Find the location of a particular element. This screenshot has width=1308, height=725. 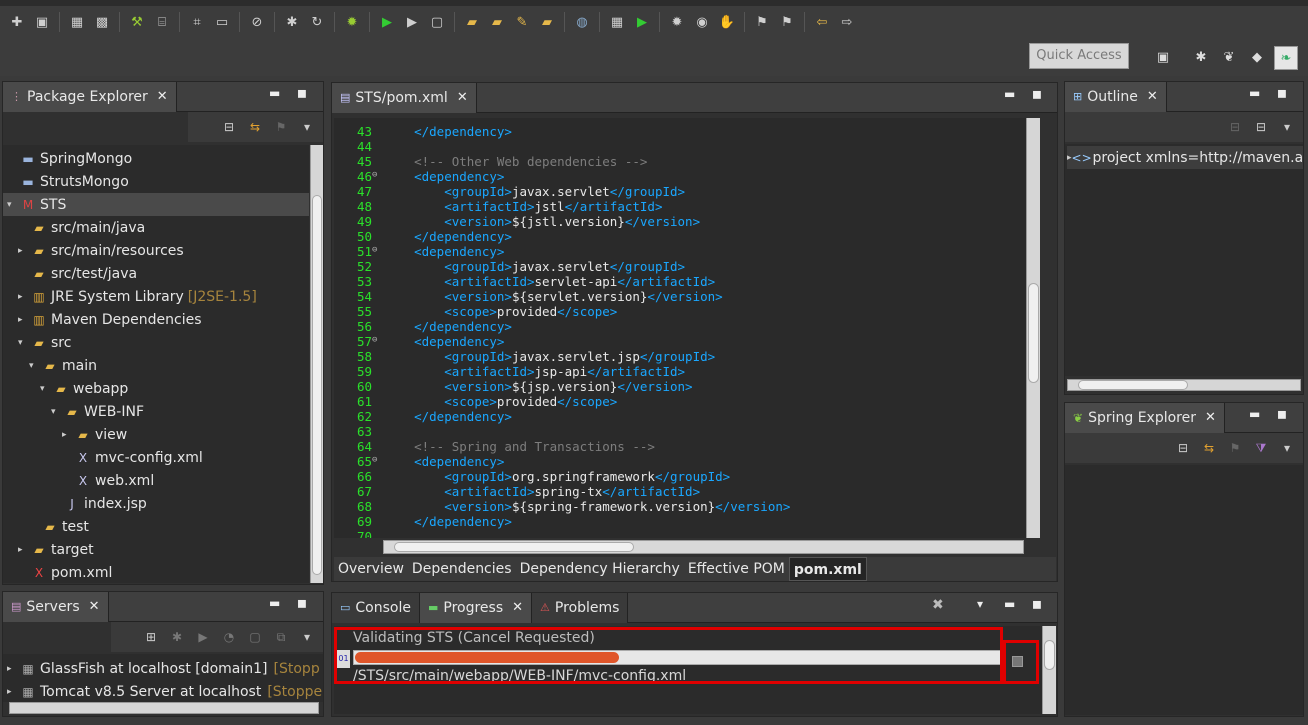

tree-item-web-inf: ▾ ▰ WEB-INF is located at coordinates (97, 411).